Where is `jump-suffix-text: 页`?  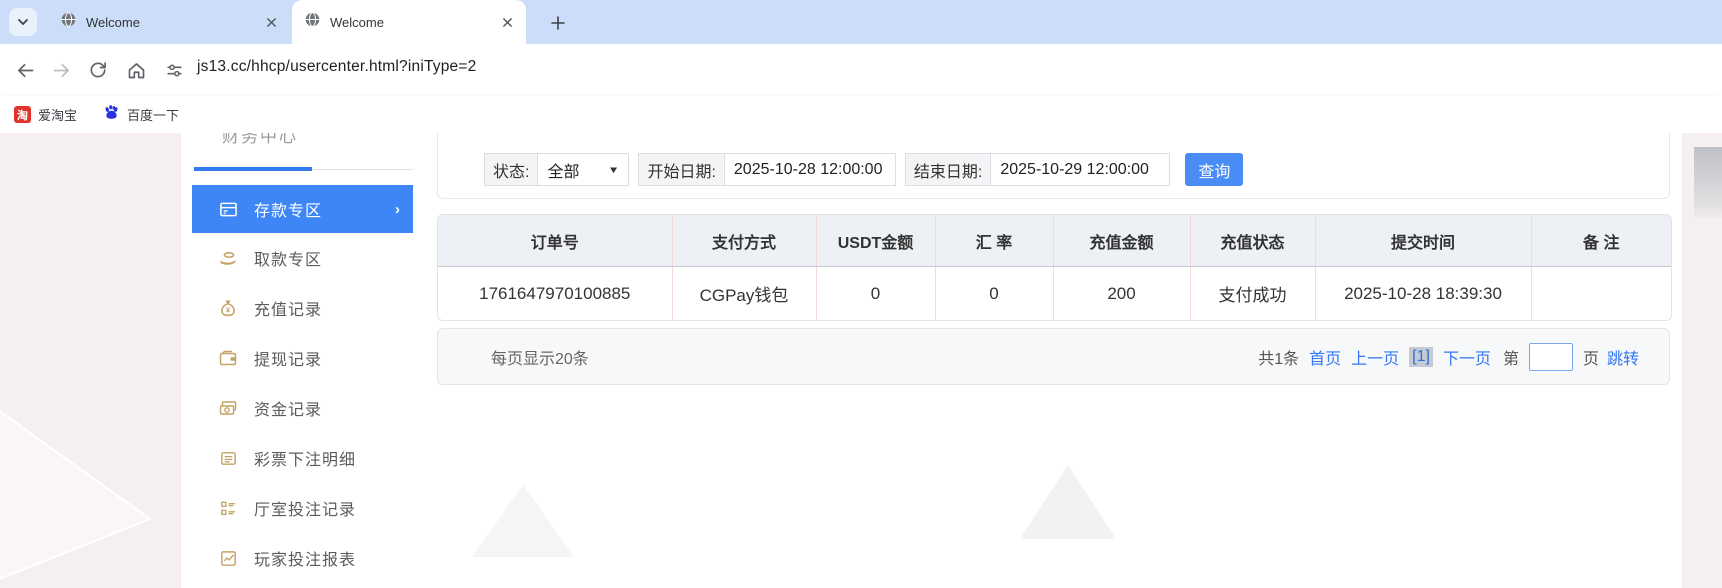 jump-suffix-text: 页 is located at coordinates (1590, 359).